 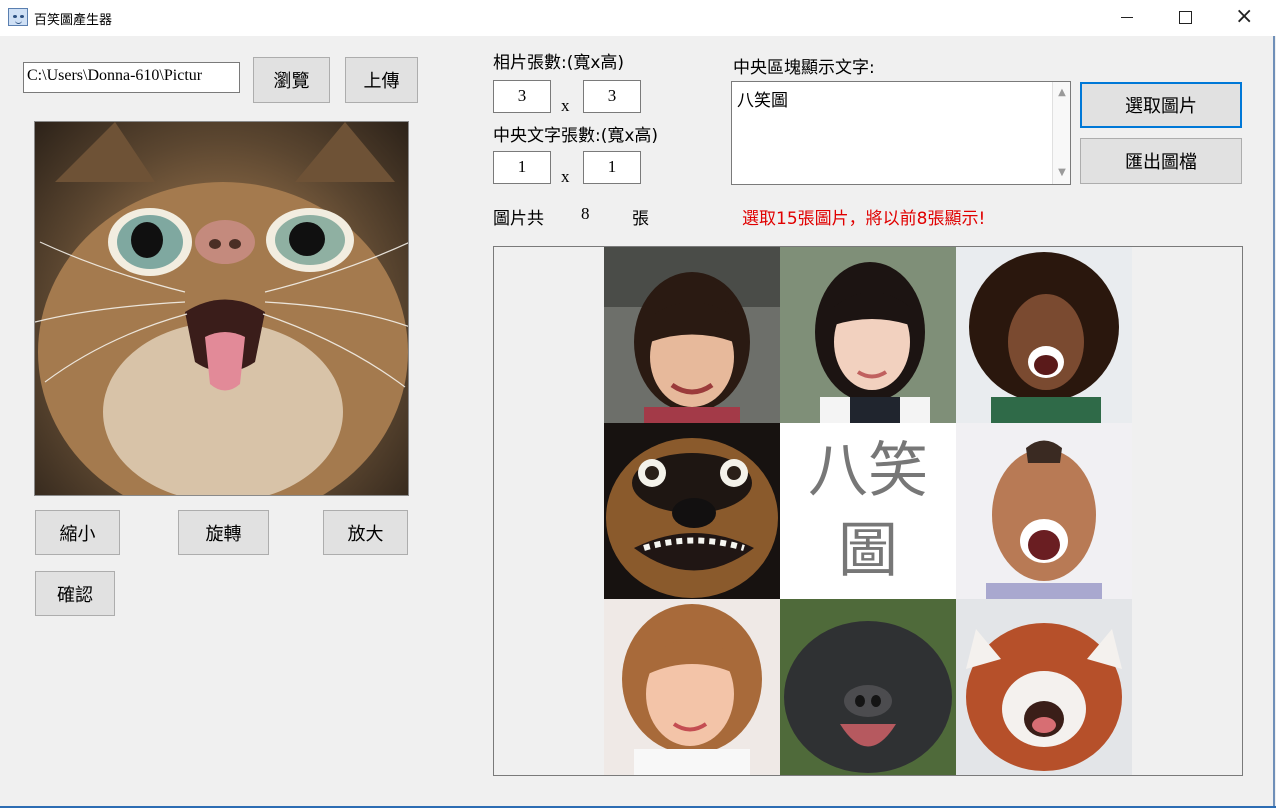 What do you see at coordinates (522, 96) in the screenshot?
I see `photo-width-input: 3` at bounding box center [522, 96].